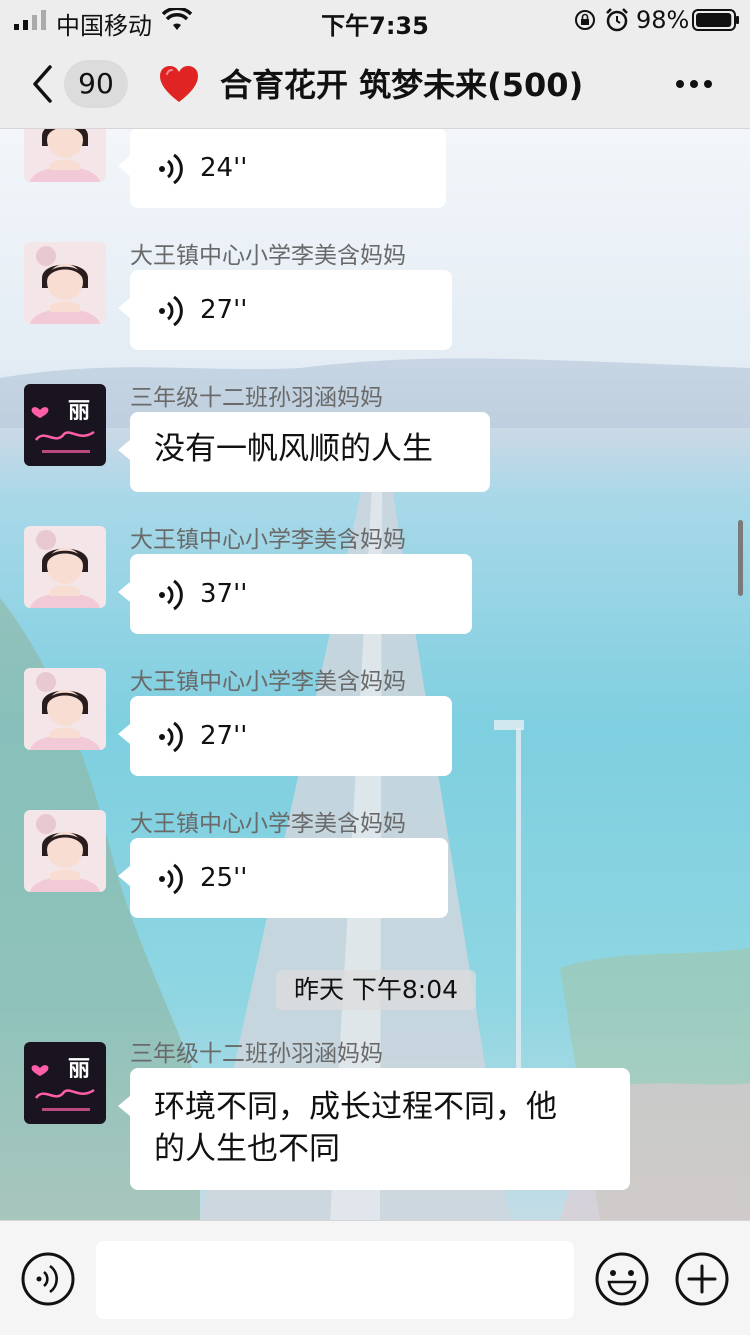 This screenshot has height=1335, width=750. What do you see at coordinates (702, 1279) in the screenshot?
I see `plus-icon` at bounding box center [702, 1279].